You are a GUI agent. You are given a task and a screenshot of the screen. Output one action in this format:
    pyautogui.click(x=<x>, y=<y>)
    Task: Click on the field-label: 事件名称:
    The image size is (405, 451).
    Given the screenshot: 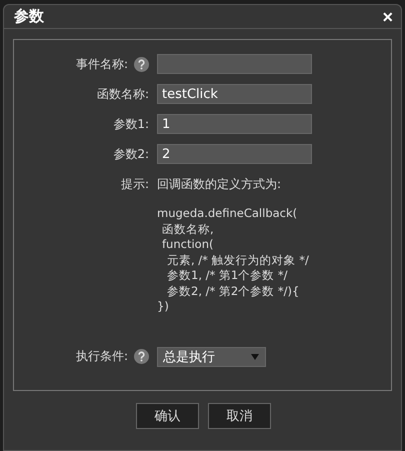 What is the action you would take?
    pyautogui.click(x=102, y=64)
    